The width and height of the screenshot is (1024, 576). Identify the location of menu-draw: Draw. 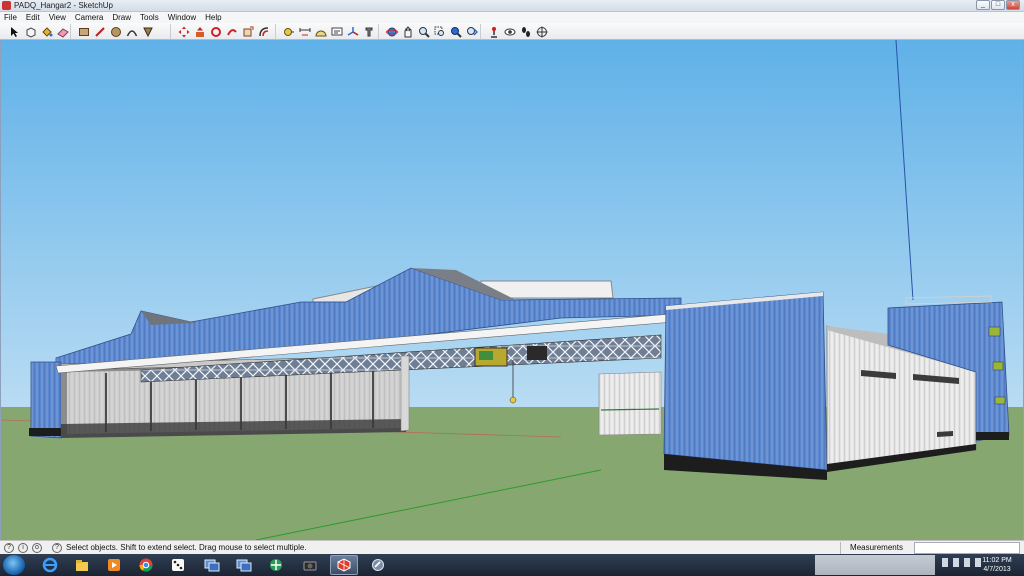
(121, 17).